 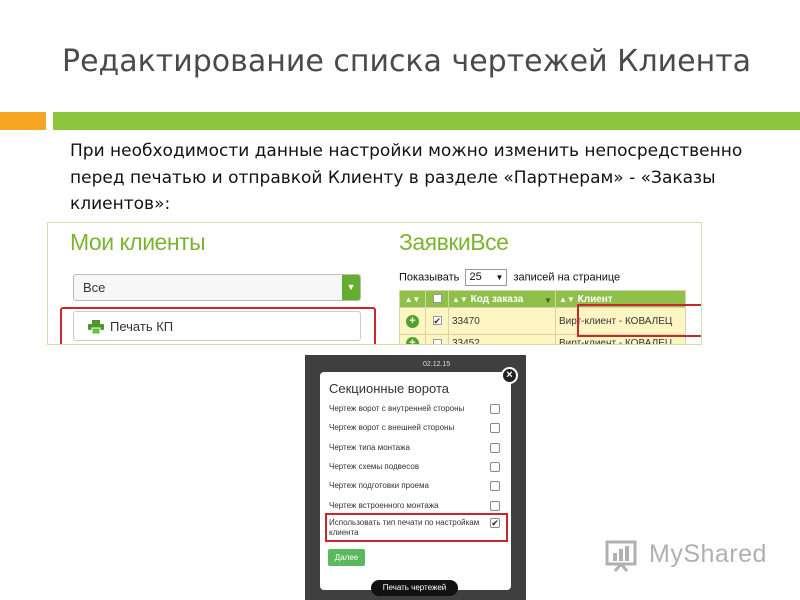 I want to click on option-row: Чертеж подготовки проема, so click(x=417, y=486).